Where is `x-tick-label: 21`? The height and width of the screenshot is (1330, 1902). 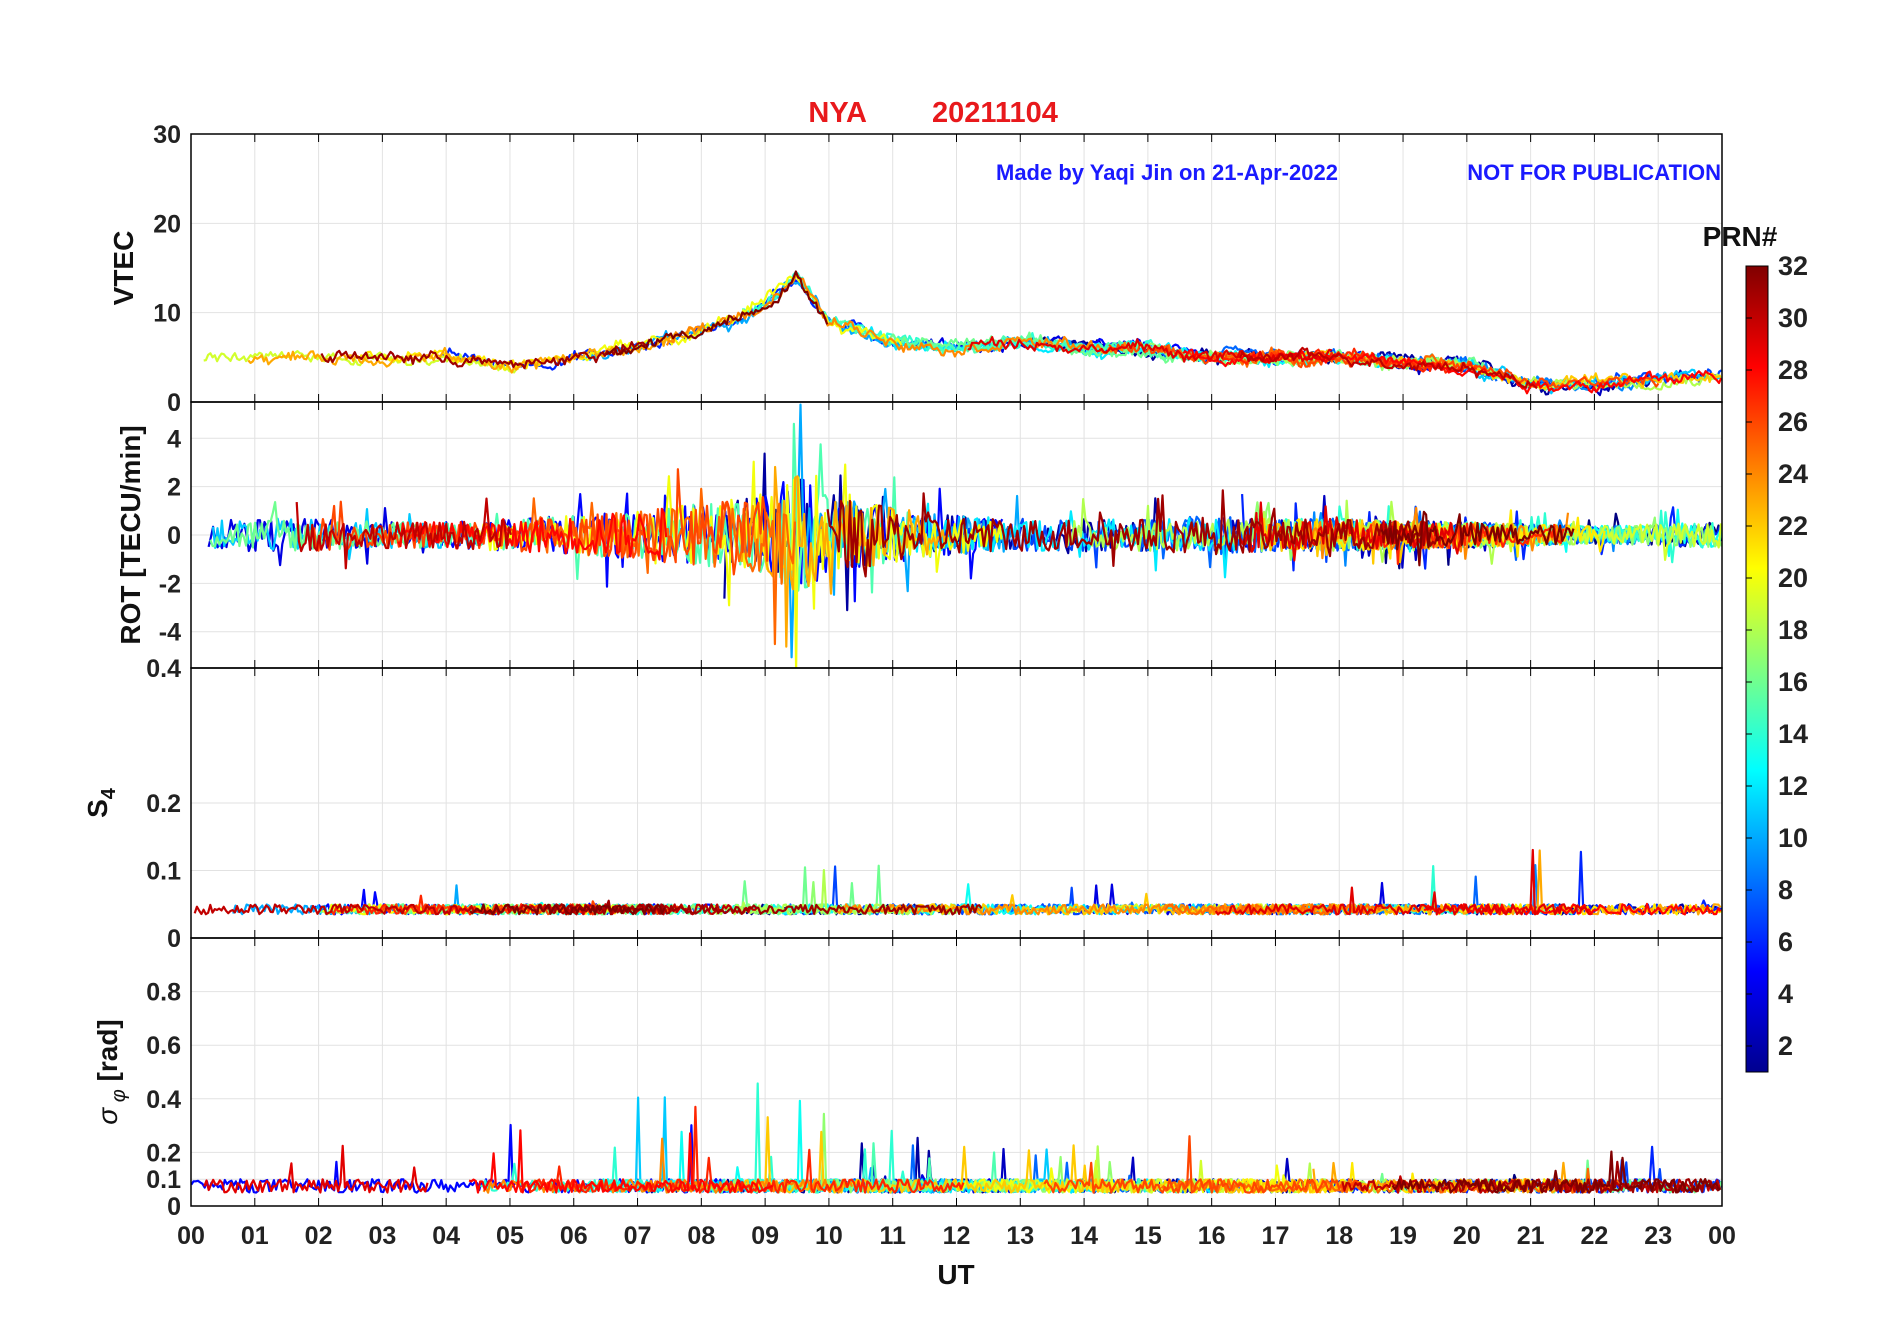 x-tick-label: 21 is located at coordinates (1531, 1236).